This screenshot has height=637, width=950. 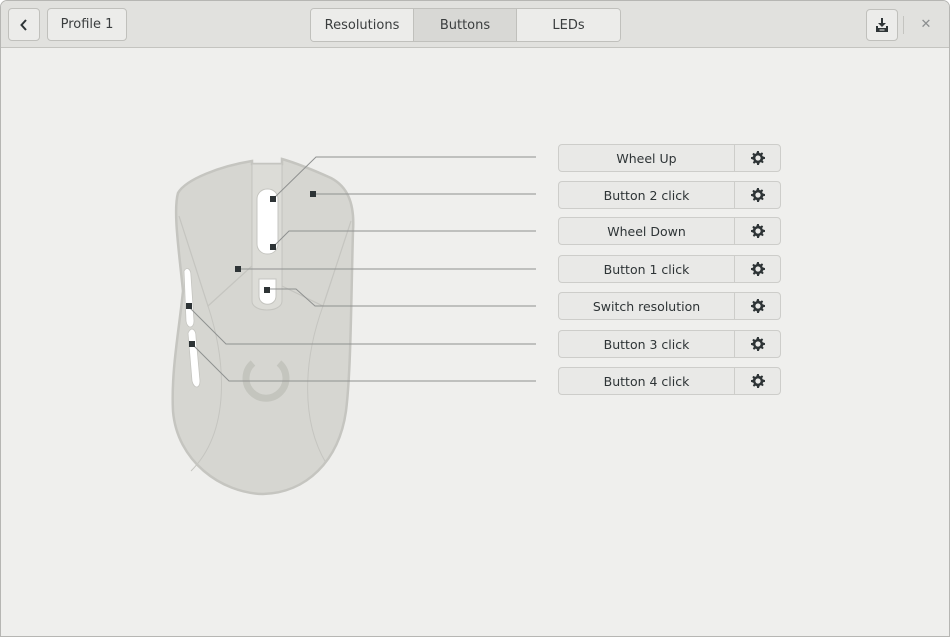 I want to click on button-row: Button 2 click, so click(x=669, y=195).